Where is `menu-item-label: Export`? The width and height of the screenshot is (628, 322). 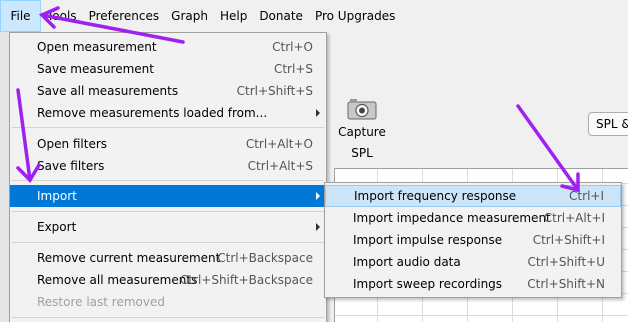 menu-item-label: Export is located at coordinates (57, 227).